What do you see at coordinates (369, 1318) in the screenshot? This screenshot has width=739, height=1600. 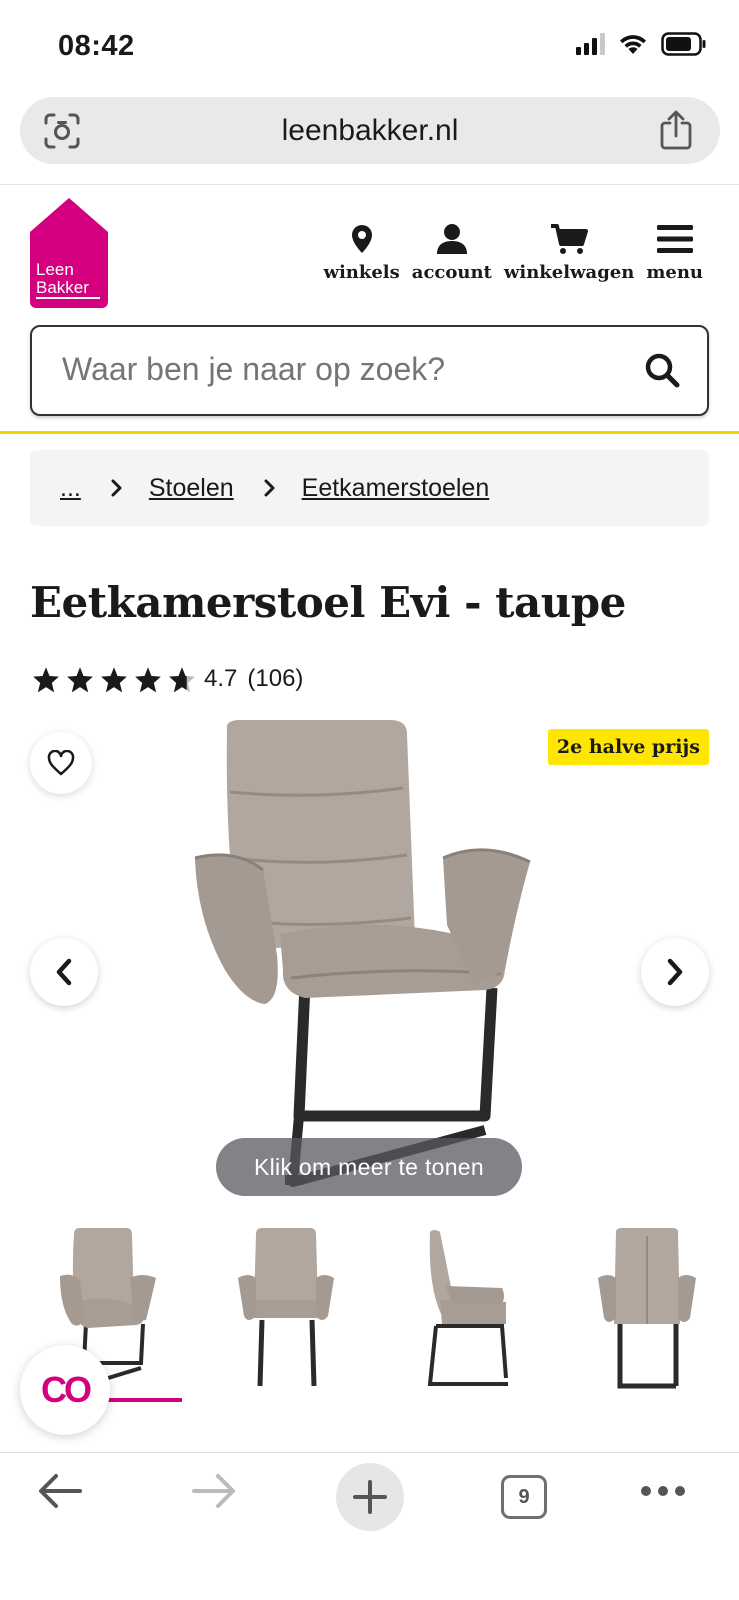 I see `thumbnail-strip` at bounding box center [369, 1318].